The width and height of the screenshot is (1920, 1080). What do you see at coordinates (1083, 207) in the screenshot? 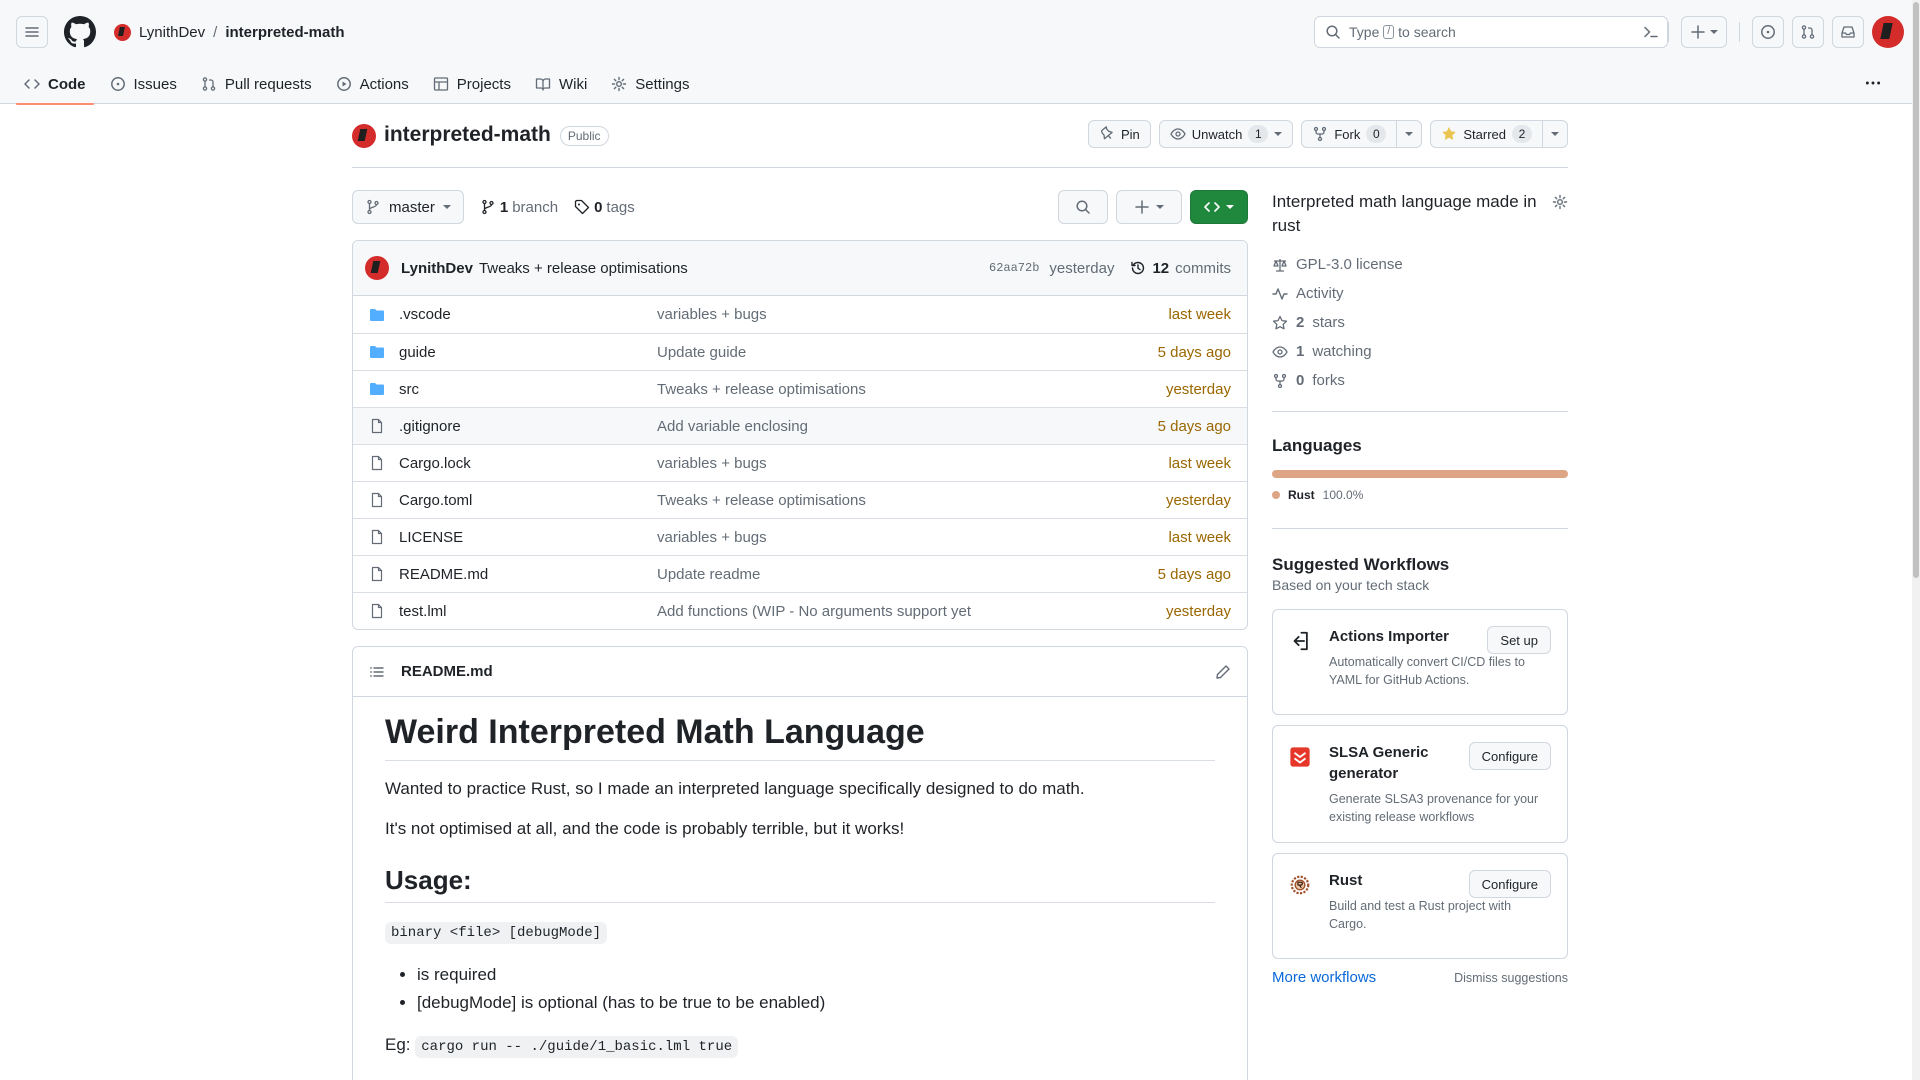
I see `go-to-file-button` at bounding box center [1083, 207].